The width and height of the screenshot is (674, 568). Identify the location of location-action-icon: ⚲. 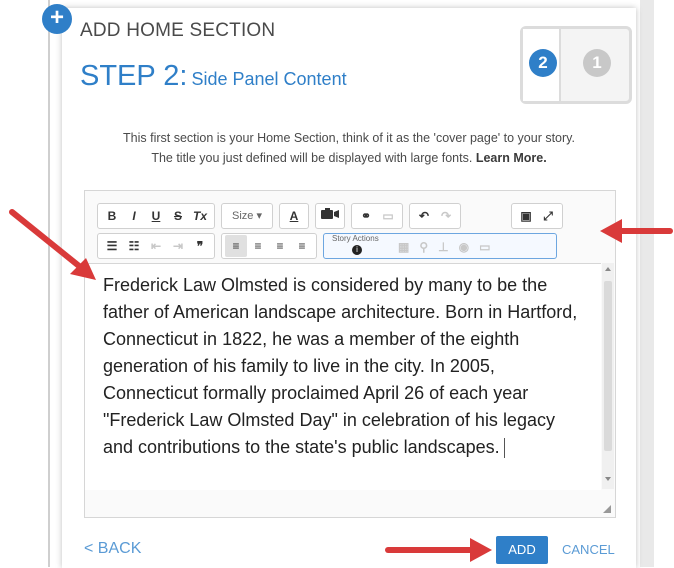
(423, 247).